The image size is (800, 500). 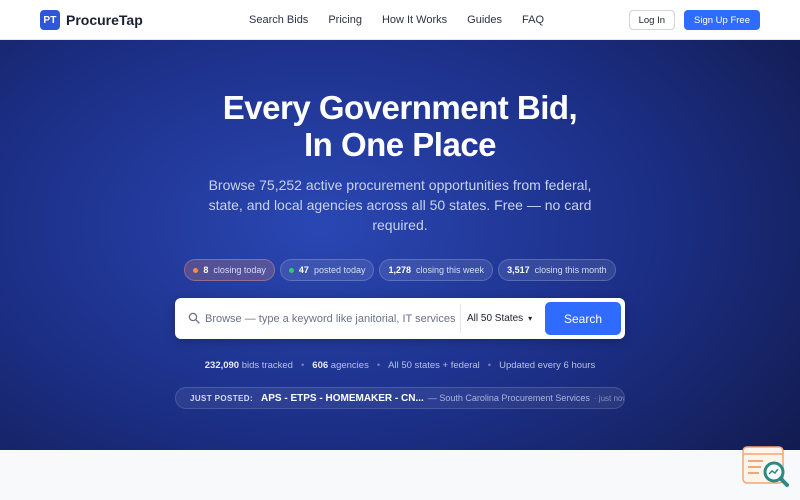 I want to click on chat-search-widget-icon, so click(x=766, y=467).